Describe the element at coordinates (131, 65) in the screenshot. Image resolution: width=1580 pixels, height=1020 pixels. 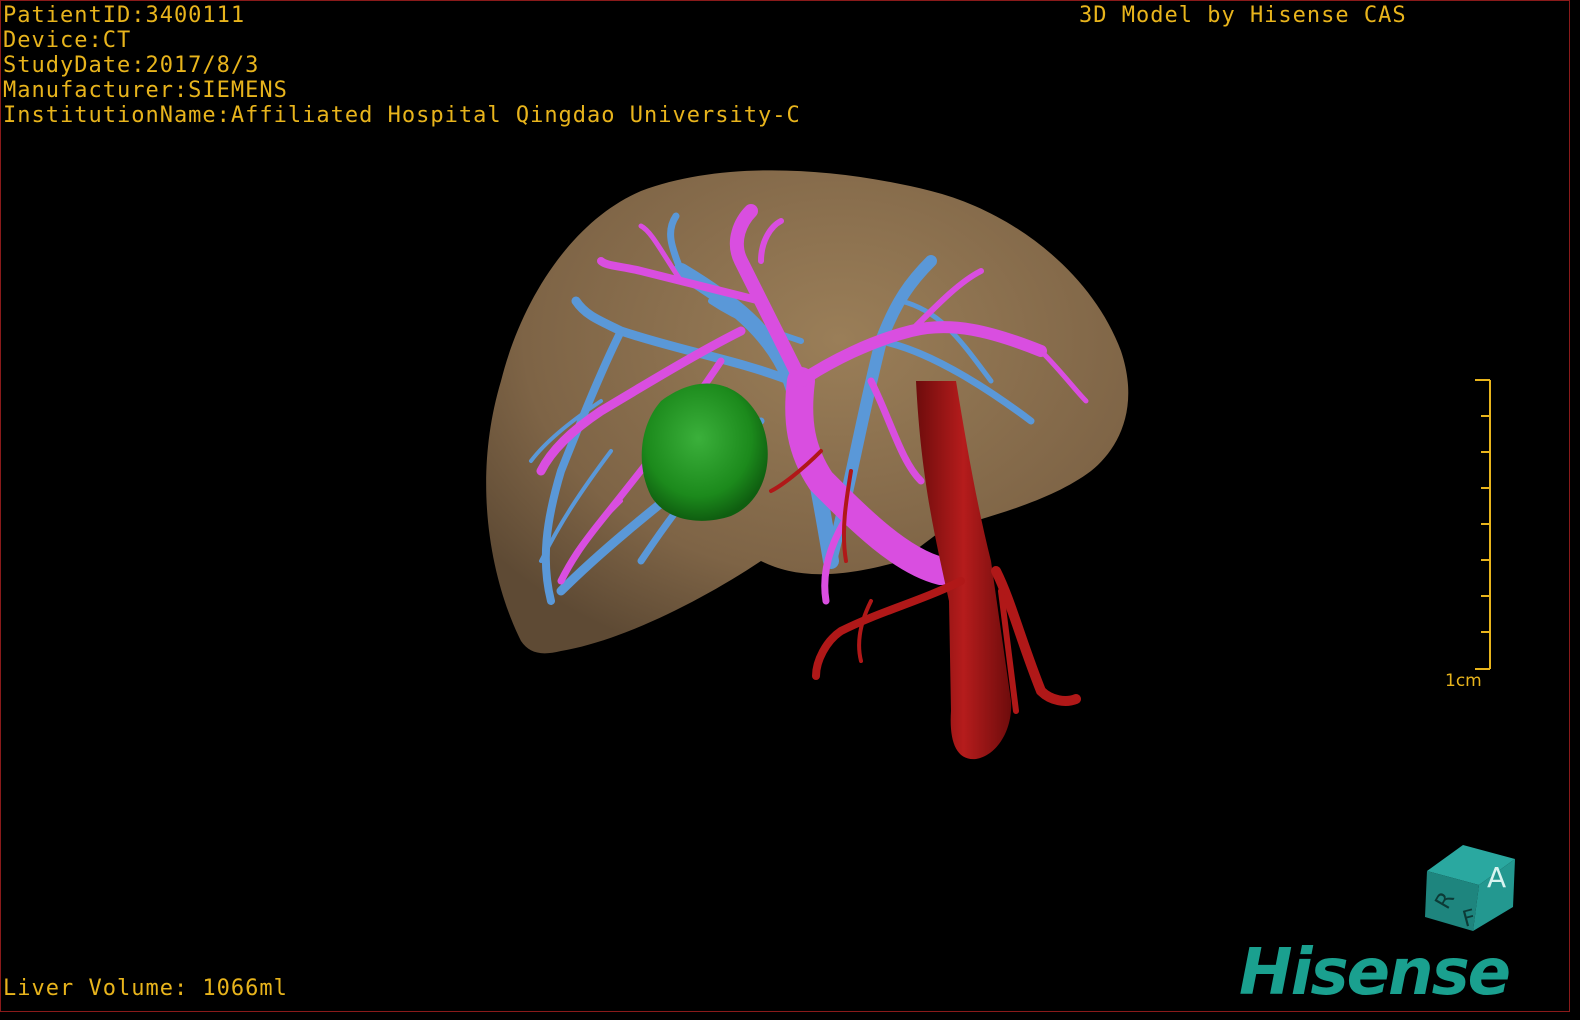
I see `study-date-text: StudyDate:2017/8/3` at that location.